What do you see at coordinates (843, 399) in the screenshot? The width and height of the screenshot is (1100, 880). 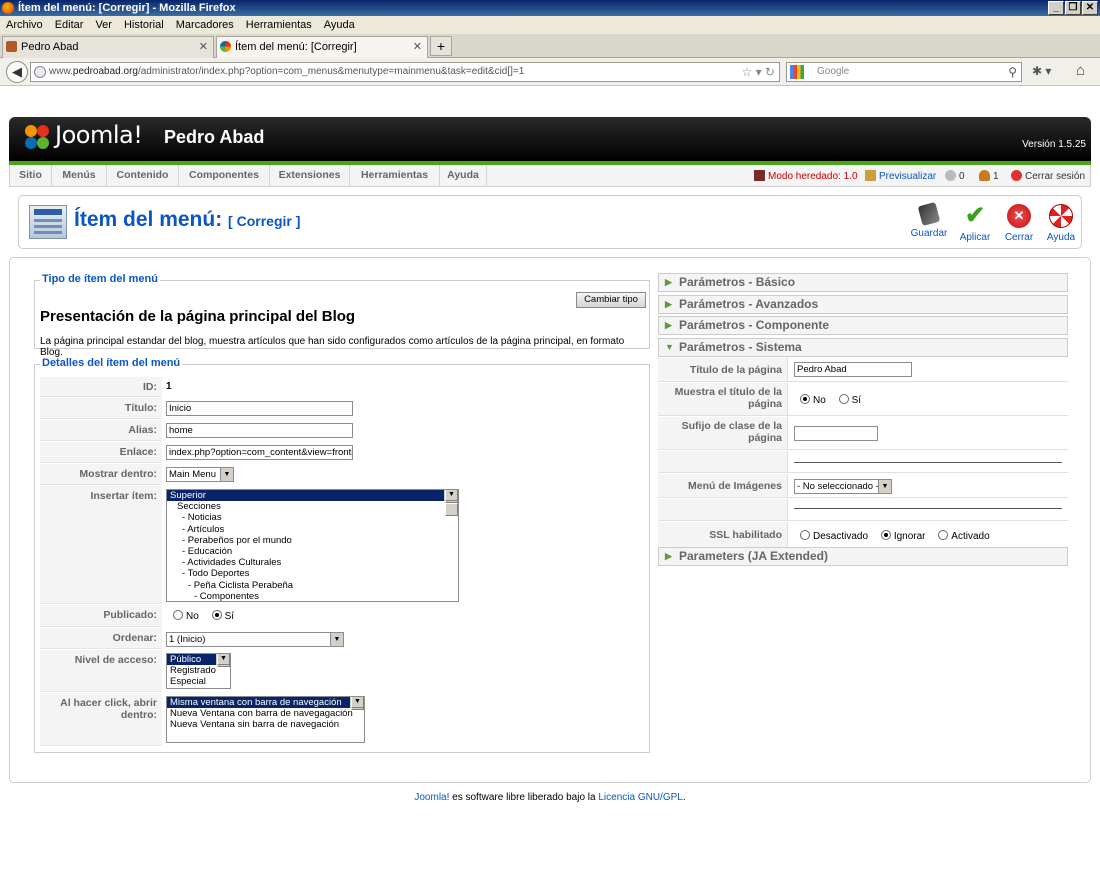 I see `show-title-yes-radio` at bounding box center [843, 399].